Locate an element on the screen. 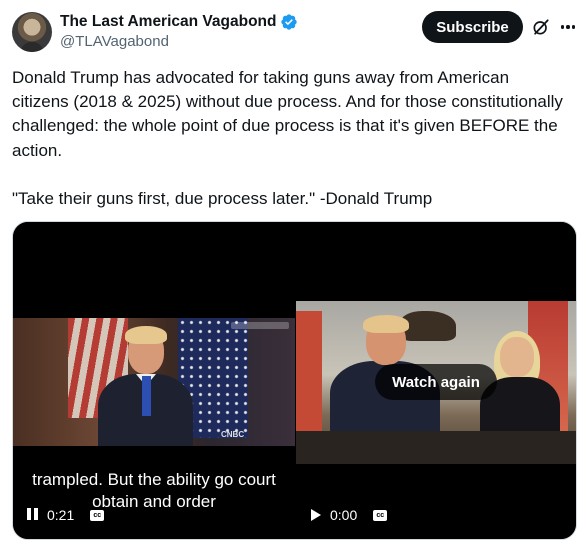 Image resolution: width=580 pixels, height=551 pixels. grok-icon is located at coordinates (541, 27).